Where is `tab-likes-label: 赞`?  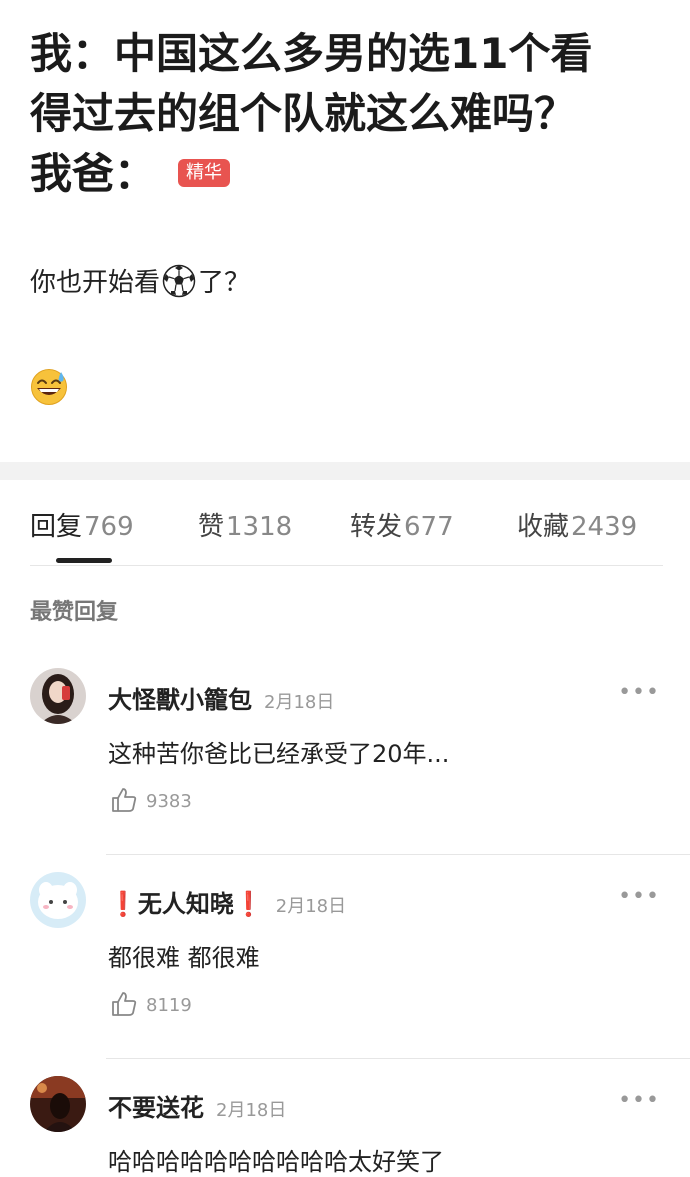 tab-likes-label: 赞 is located at coordinates (211, 527).